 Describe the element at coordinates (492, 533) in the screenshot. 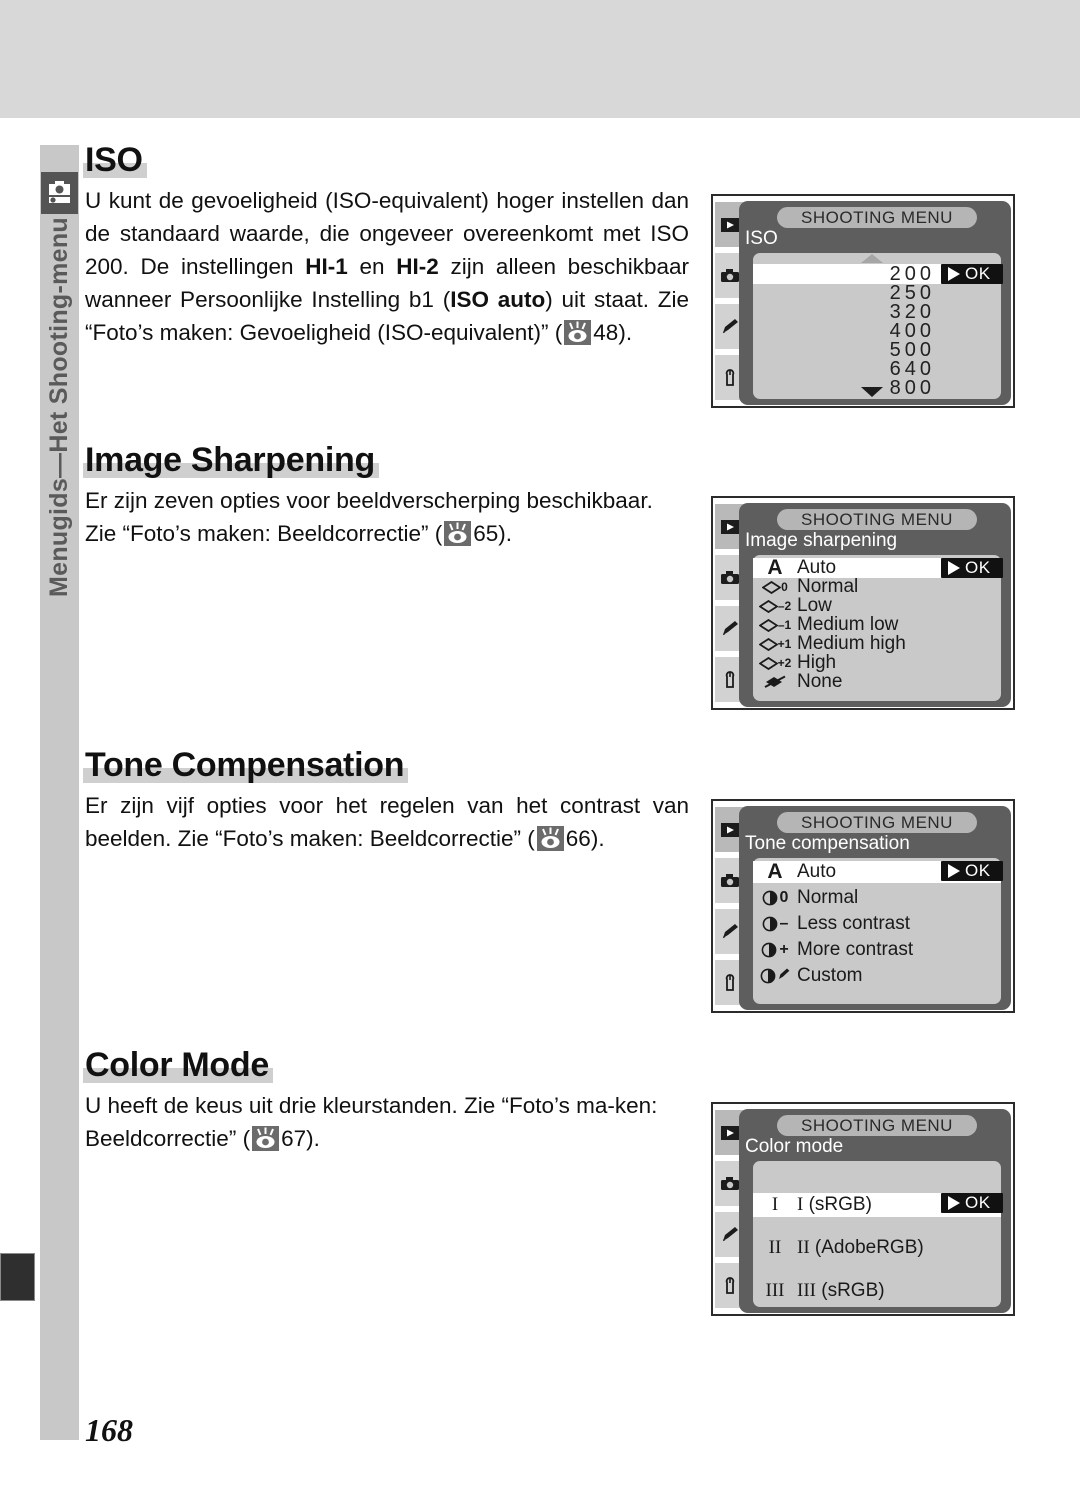

I see `reference-page-sharpening: 65).` at that location.